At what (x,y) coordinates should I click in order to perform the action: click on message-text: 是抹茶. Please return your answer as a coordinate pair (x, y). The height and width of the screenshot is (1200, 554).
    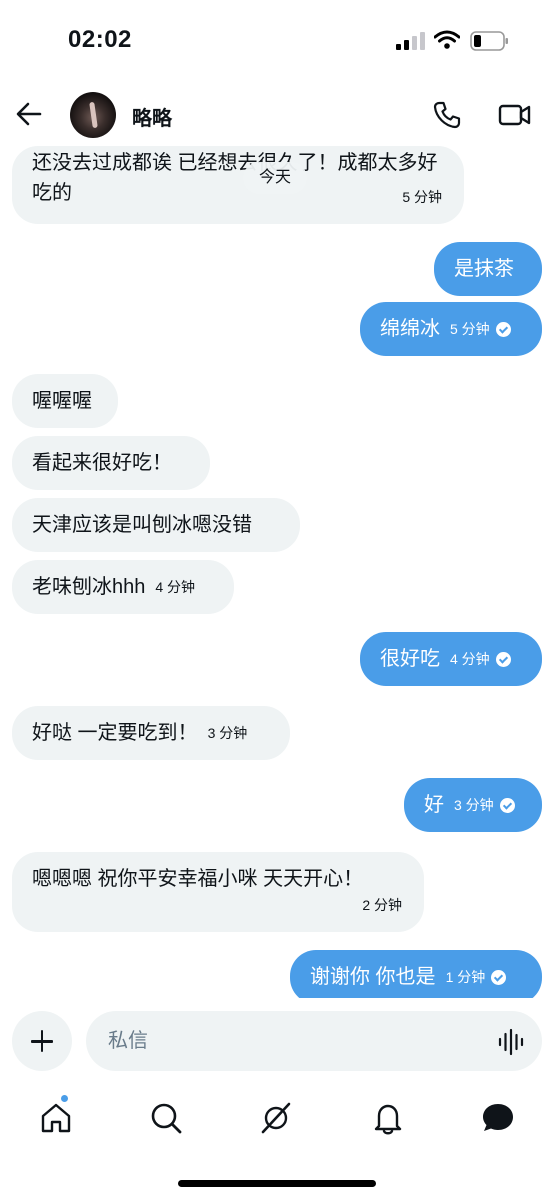
    Looking at the image, I should click on (484, 269).